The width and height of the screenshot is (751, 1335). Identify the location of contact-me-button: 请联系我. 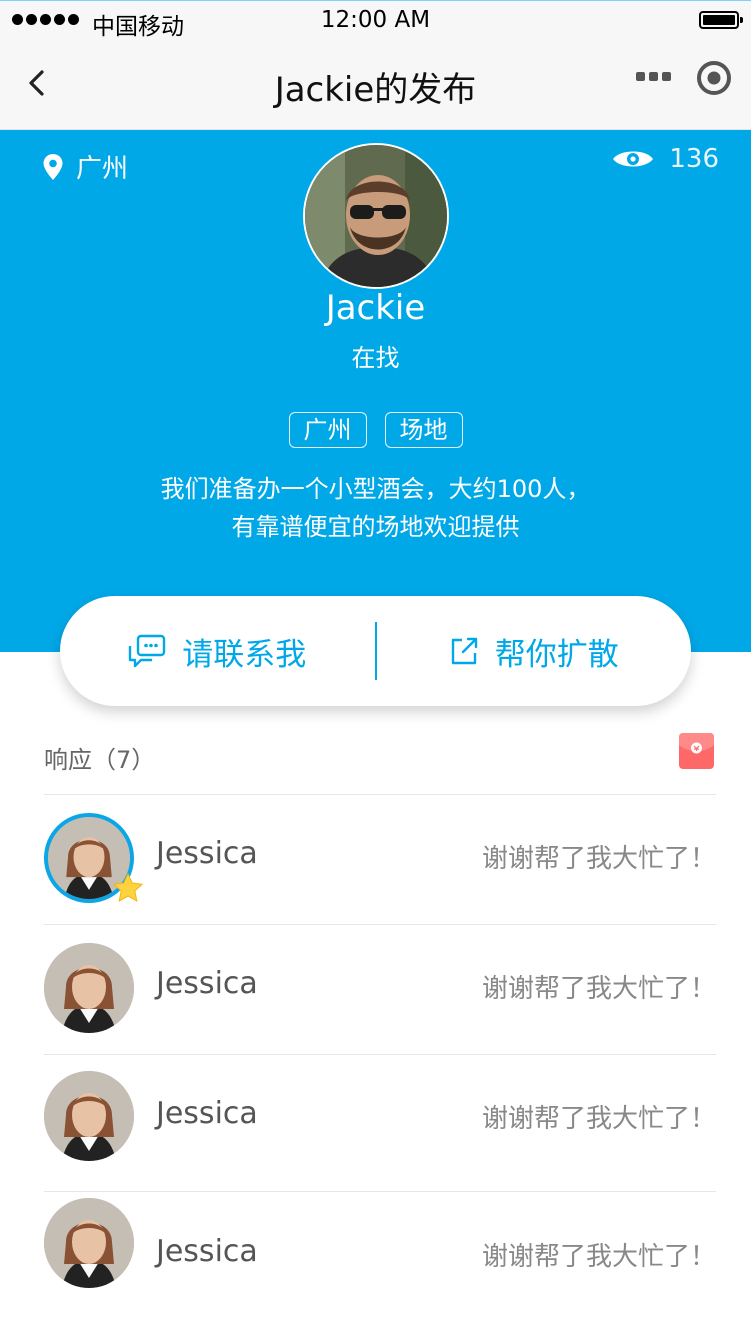
(217, 651).